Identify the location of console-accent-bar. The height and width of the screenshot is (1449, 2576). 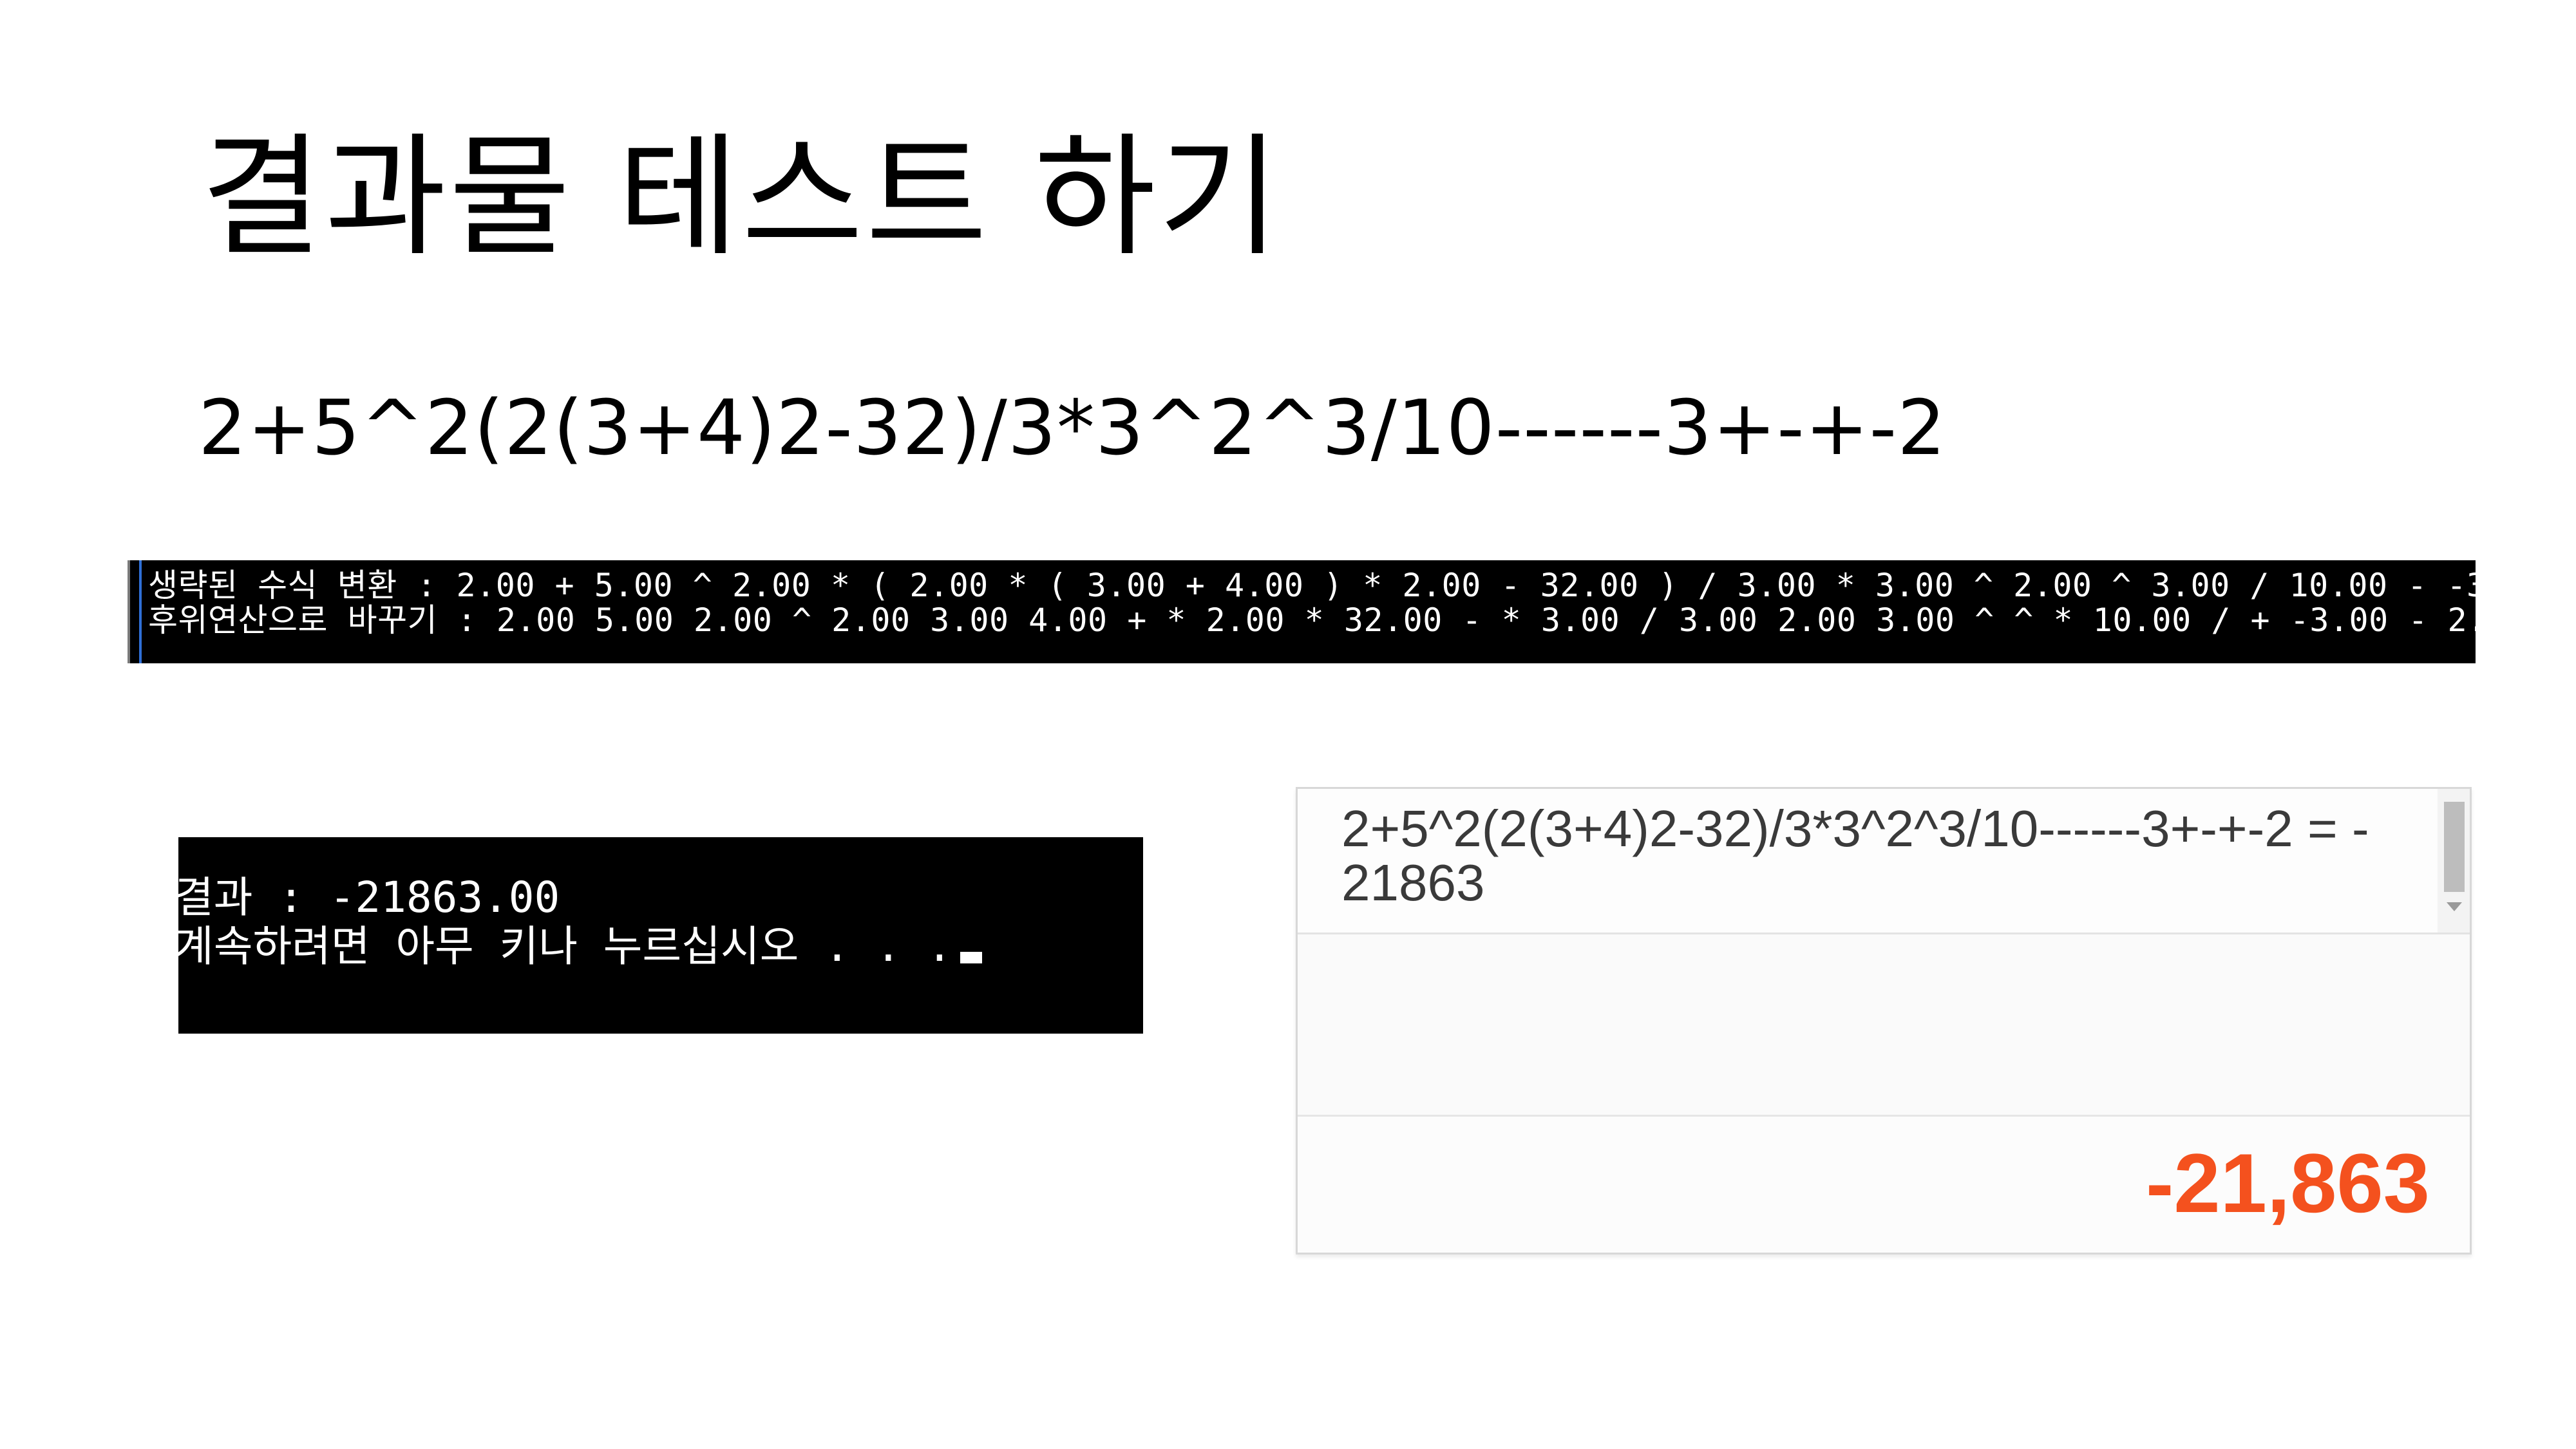
(140, 611).